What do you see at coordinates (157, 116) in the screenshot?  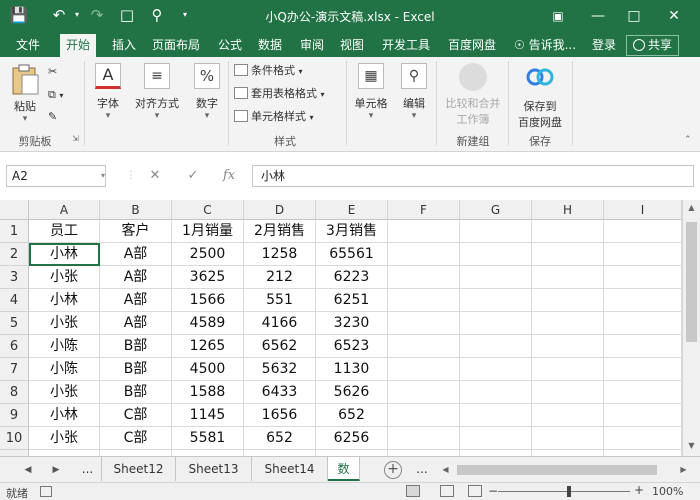 I see `alignment-dropdown-icon: ▾` at bounding box center [157, 116].